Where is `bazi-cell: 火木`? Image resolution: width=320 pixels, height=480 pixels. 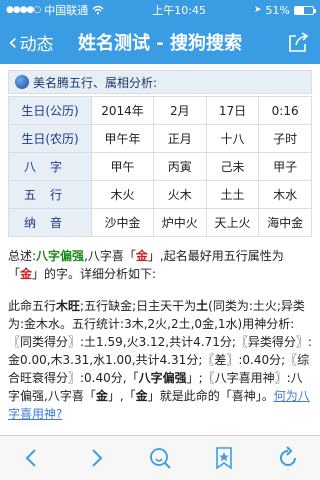 bazi-cell: 火木 is located at coordinates (179, 194).